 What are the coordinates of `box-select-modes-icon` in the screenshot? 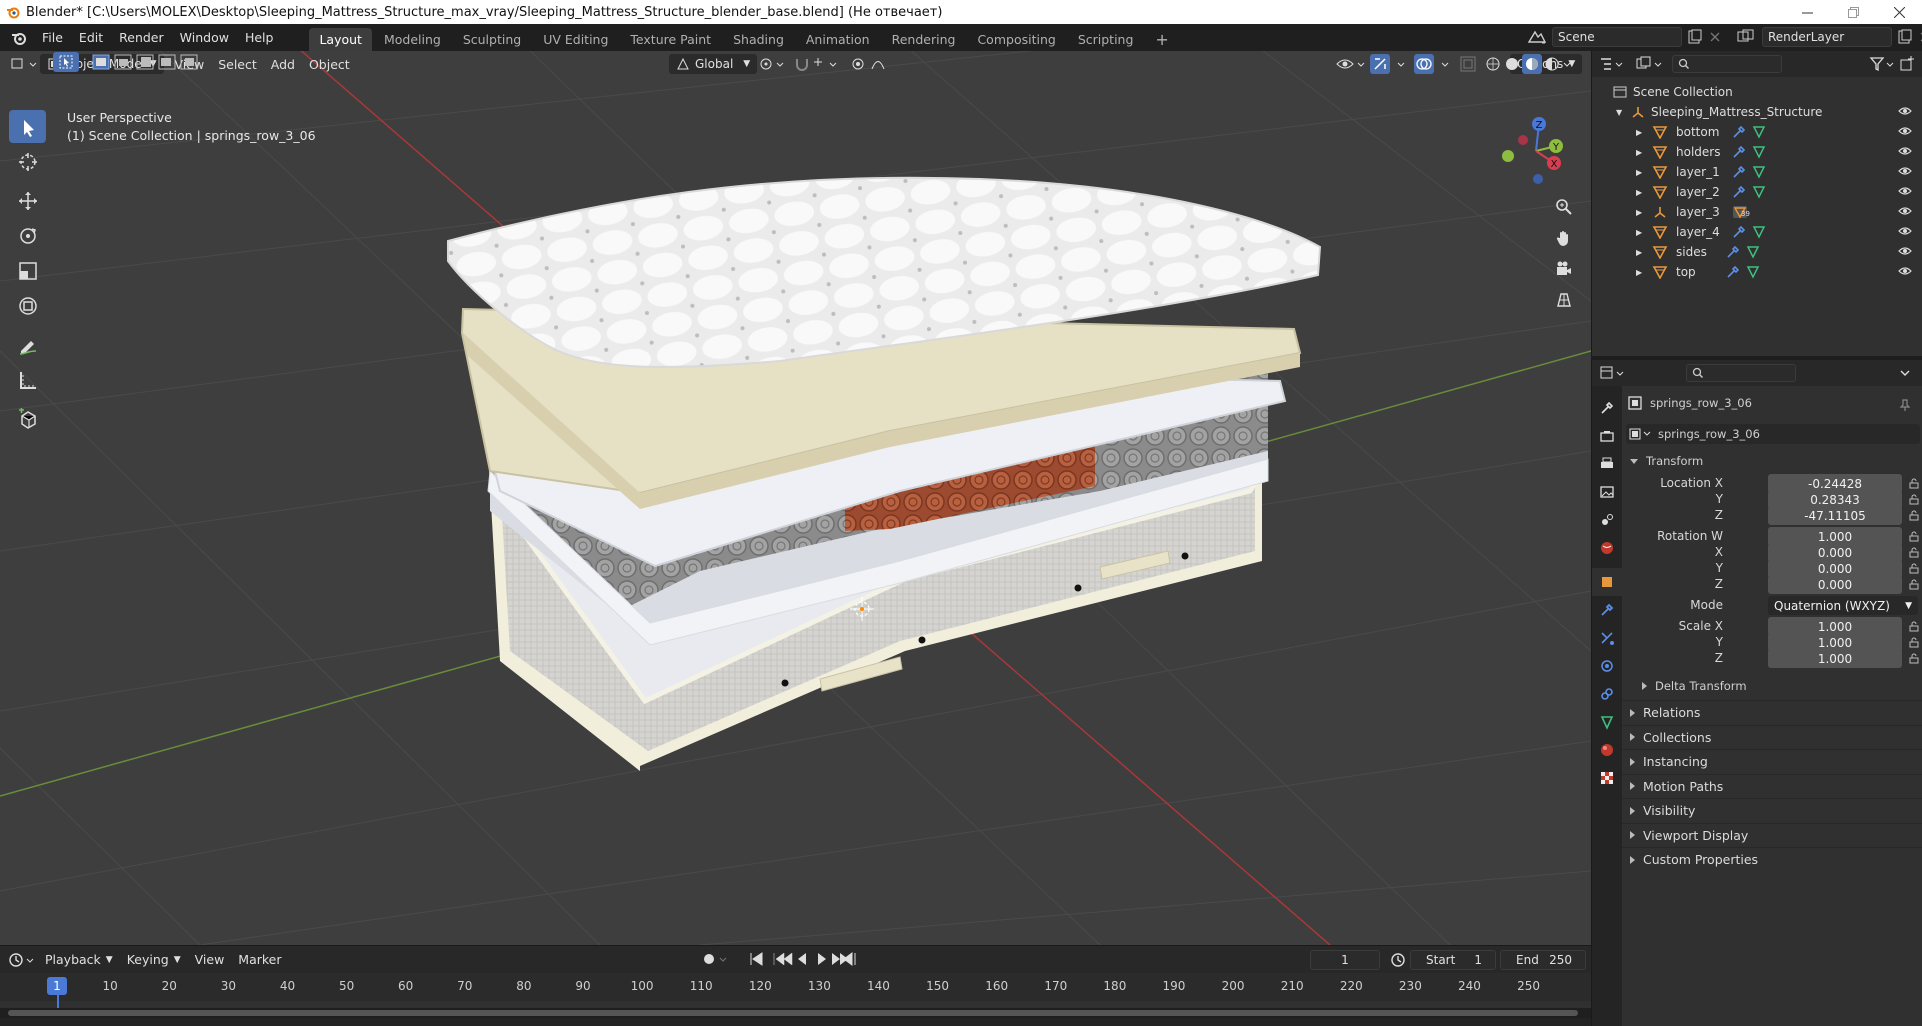 It's located at (146, 62).